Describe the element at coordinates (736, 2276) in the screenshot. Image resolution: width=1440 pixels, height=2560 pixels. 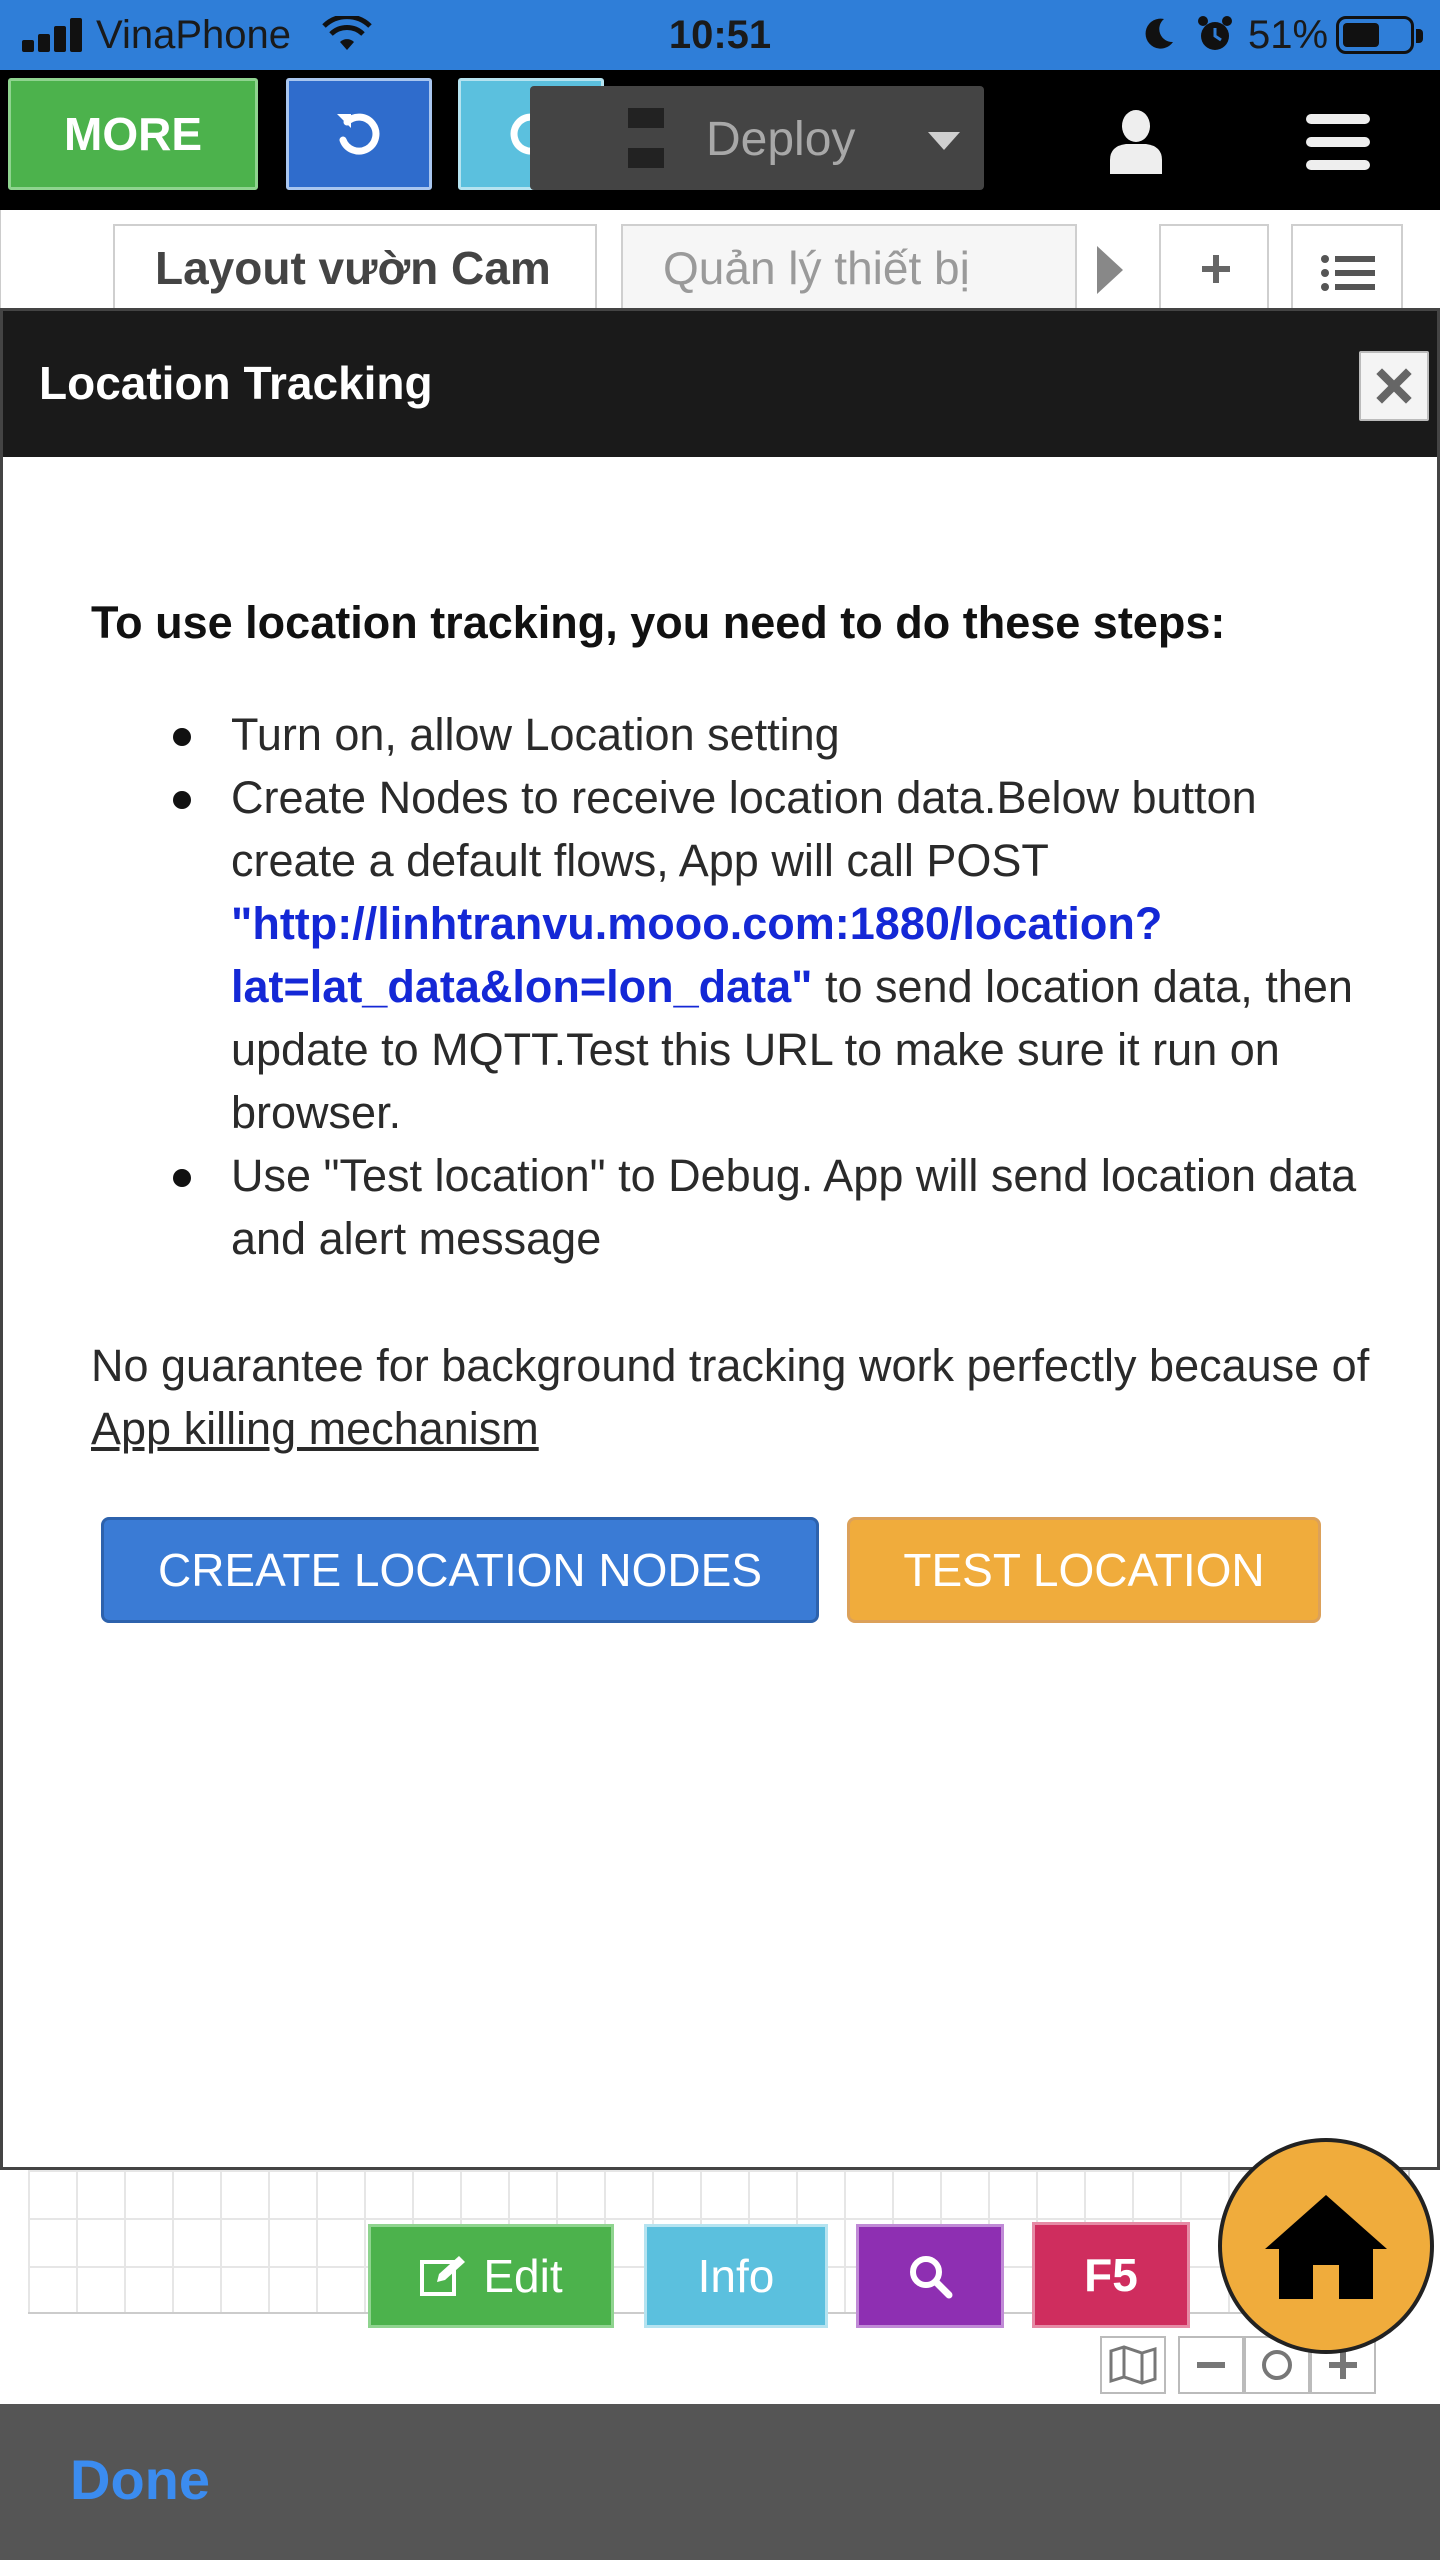
I see `info-button: Info` at that location.